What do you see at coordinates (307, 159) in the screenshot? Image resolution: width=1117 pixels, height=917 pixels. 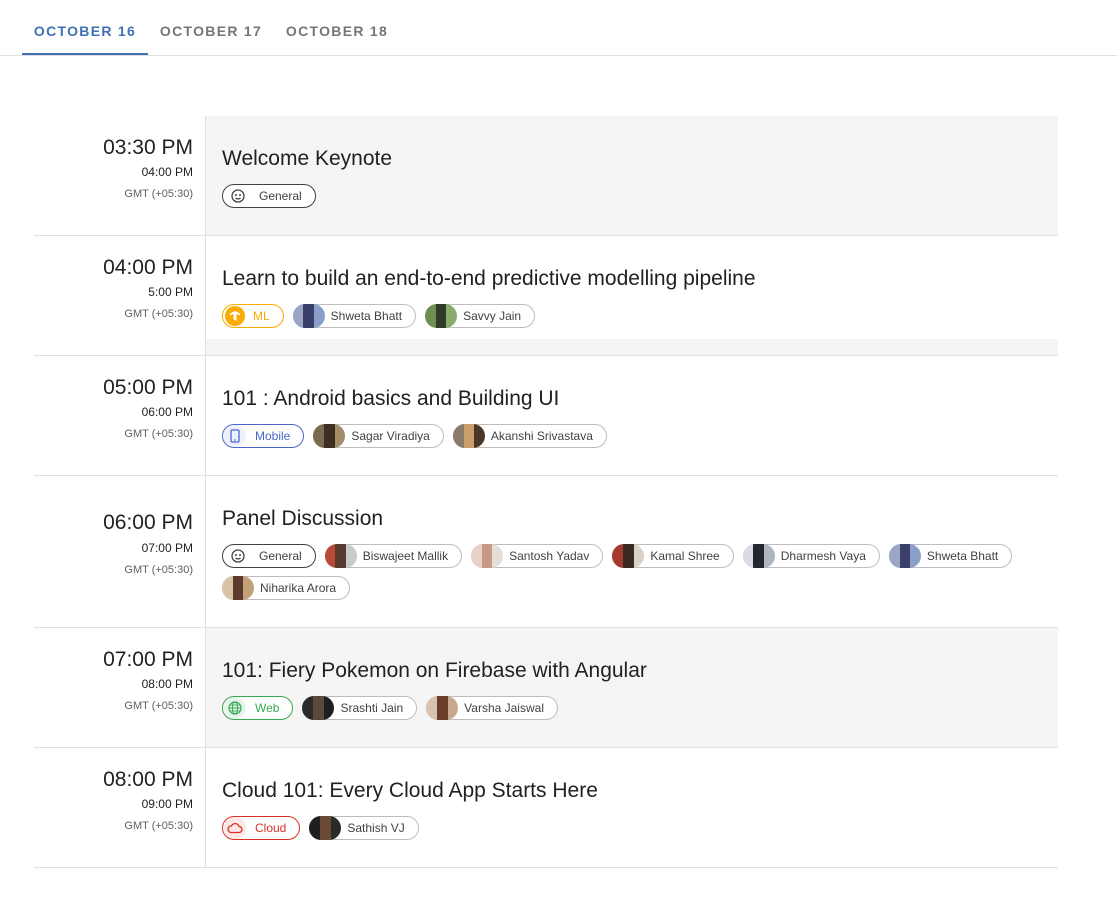 I see `session-title: Welcome Keynote` at bounding box center [307, 159].